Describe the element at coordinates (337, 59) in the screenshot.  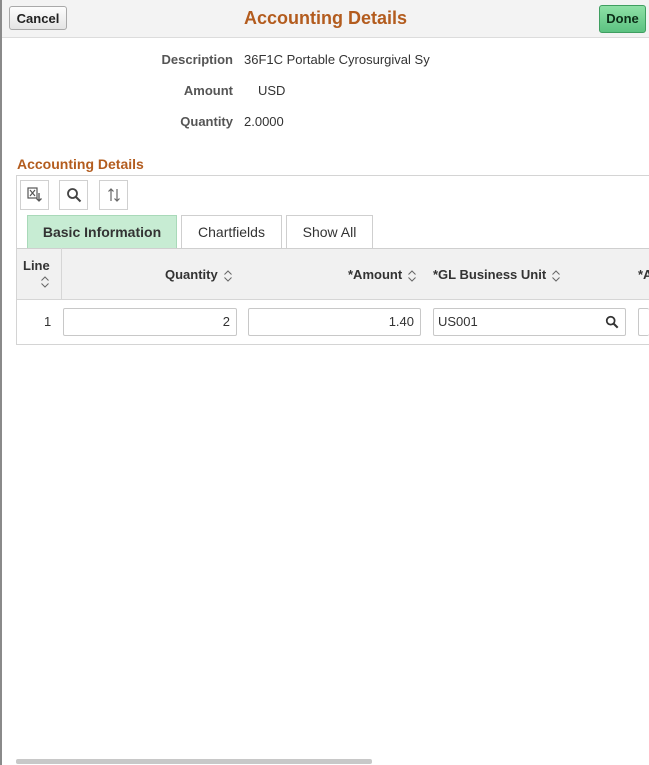
I see `description-value: 36F1C Portable Cyrosurgival Sy` at that location.